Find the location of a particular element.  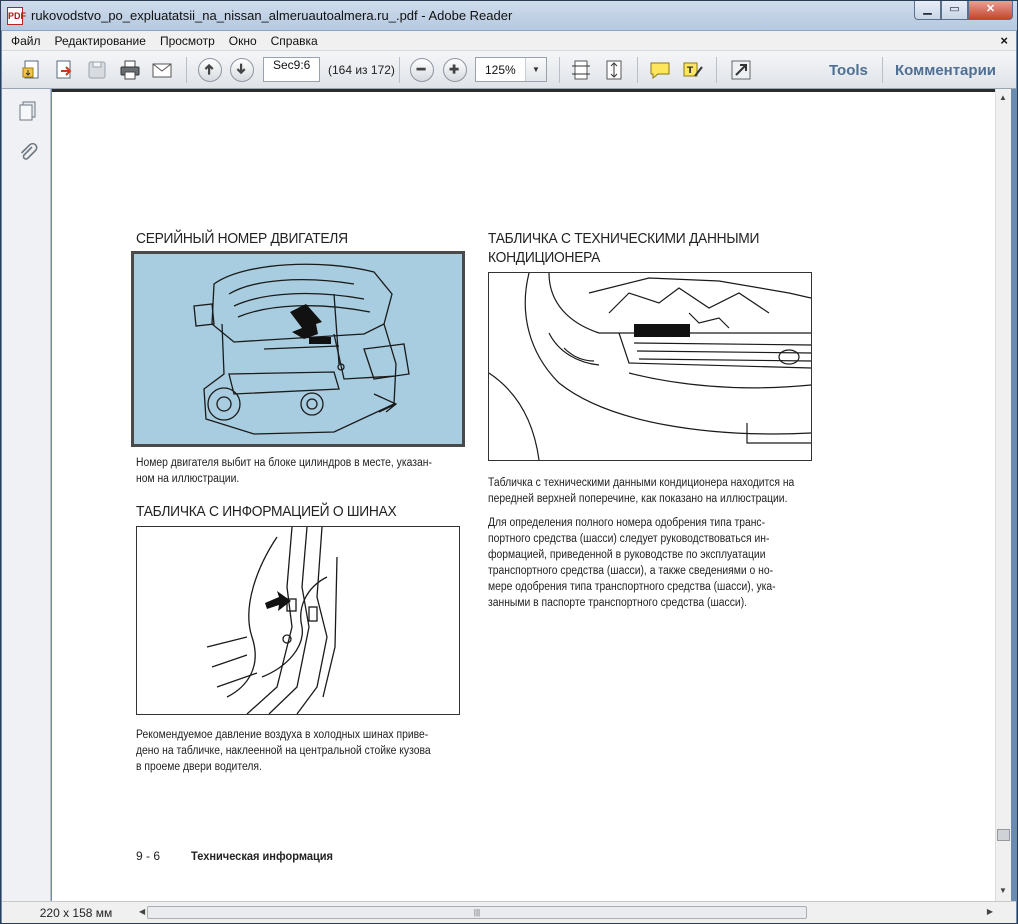

vertical-scrollbar: ▲ ▼ is located at coordinates (1003, 495).